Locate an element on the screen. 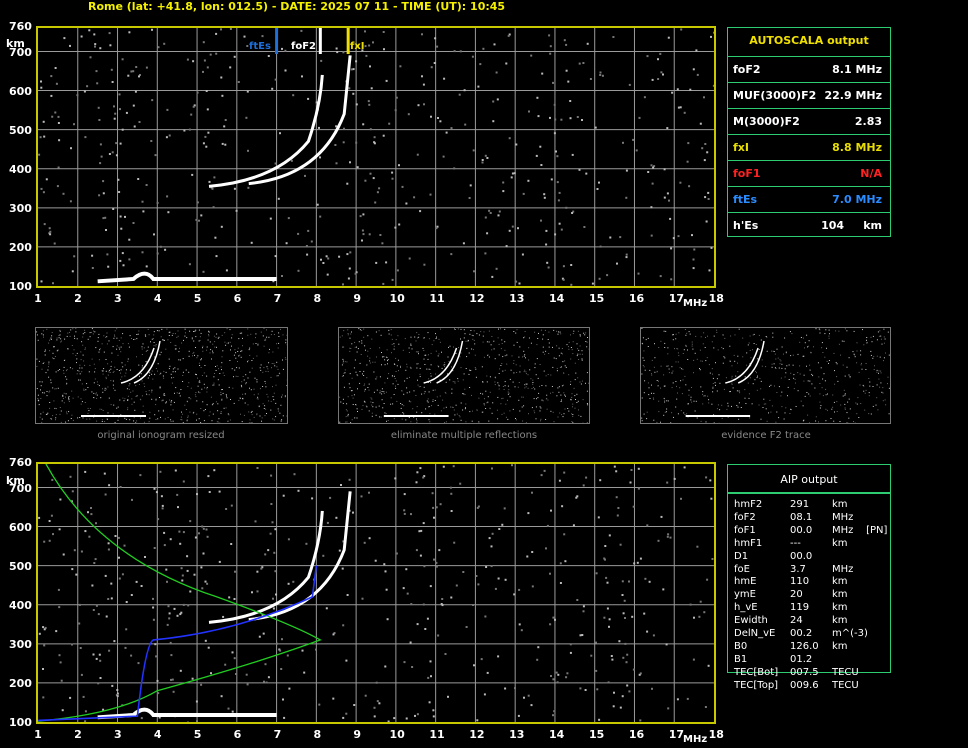 This screenshot has width=968, height=748. aip-row: hmE 110 km is located at coordinates (809, 582).